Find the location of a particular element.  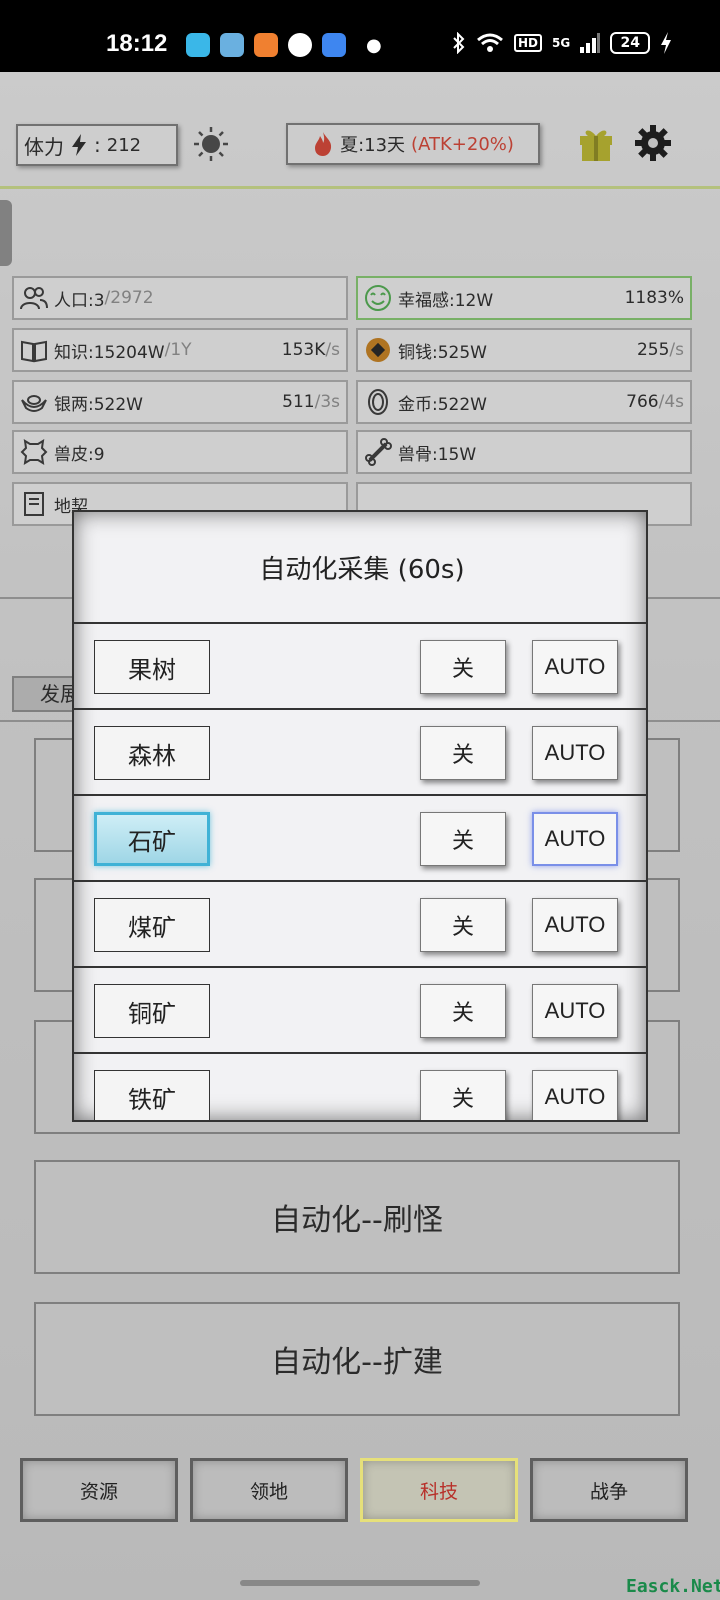

resource-stone-mine-button: 石矿 is located at coordinates (152, 839).